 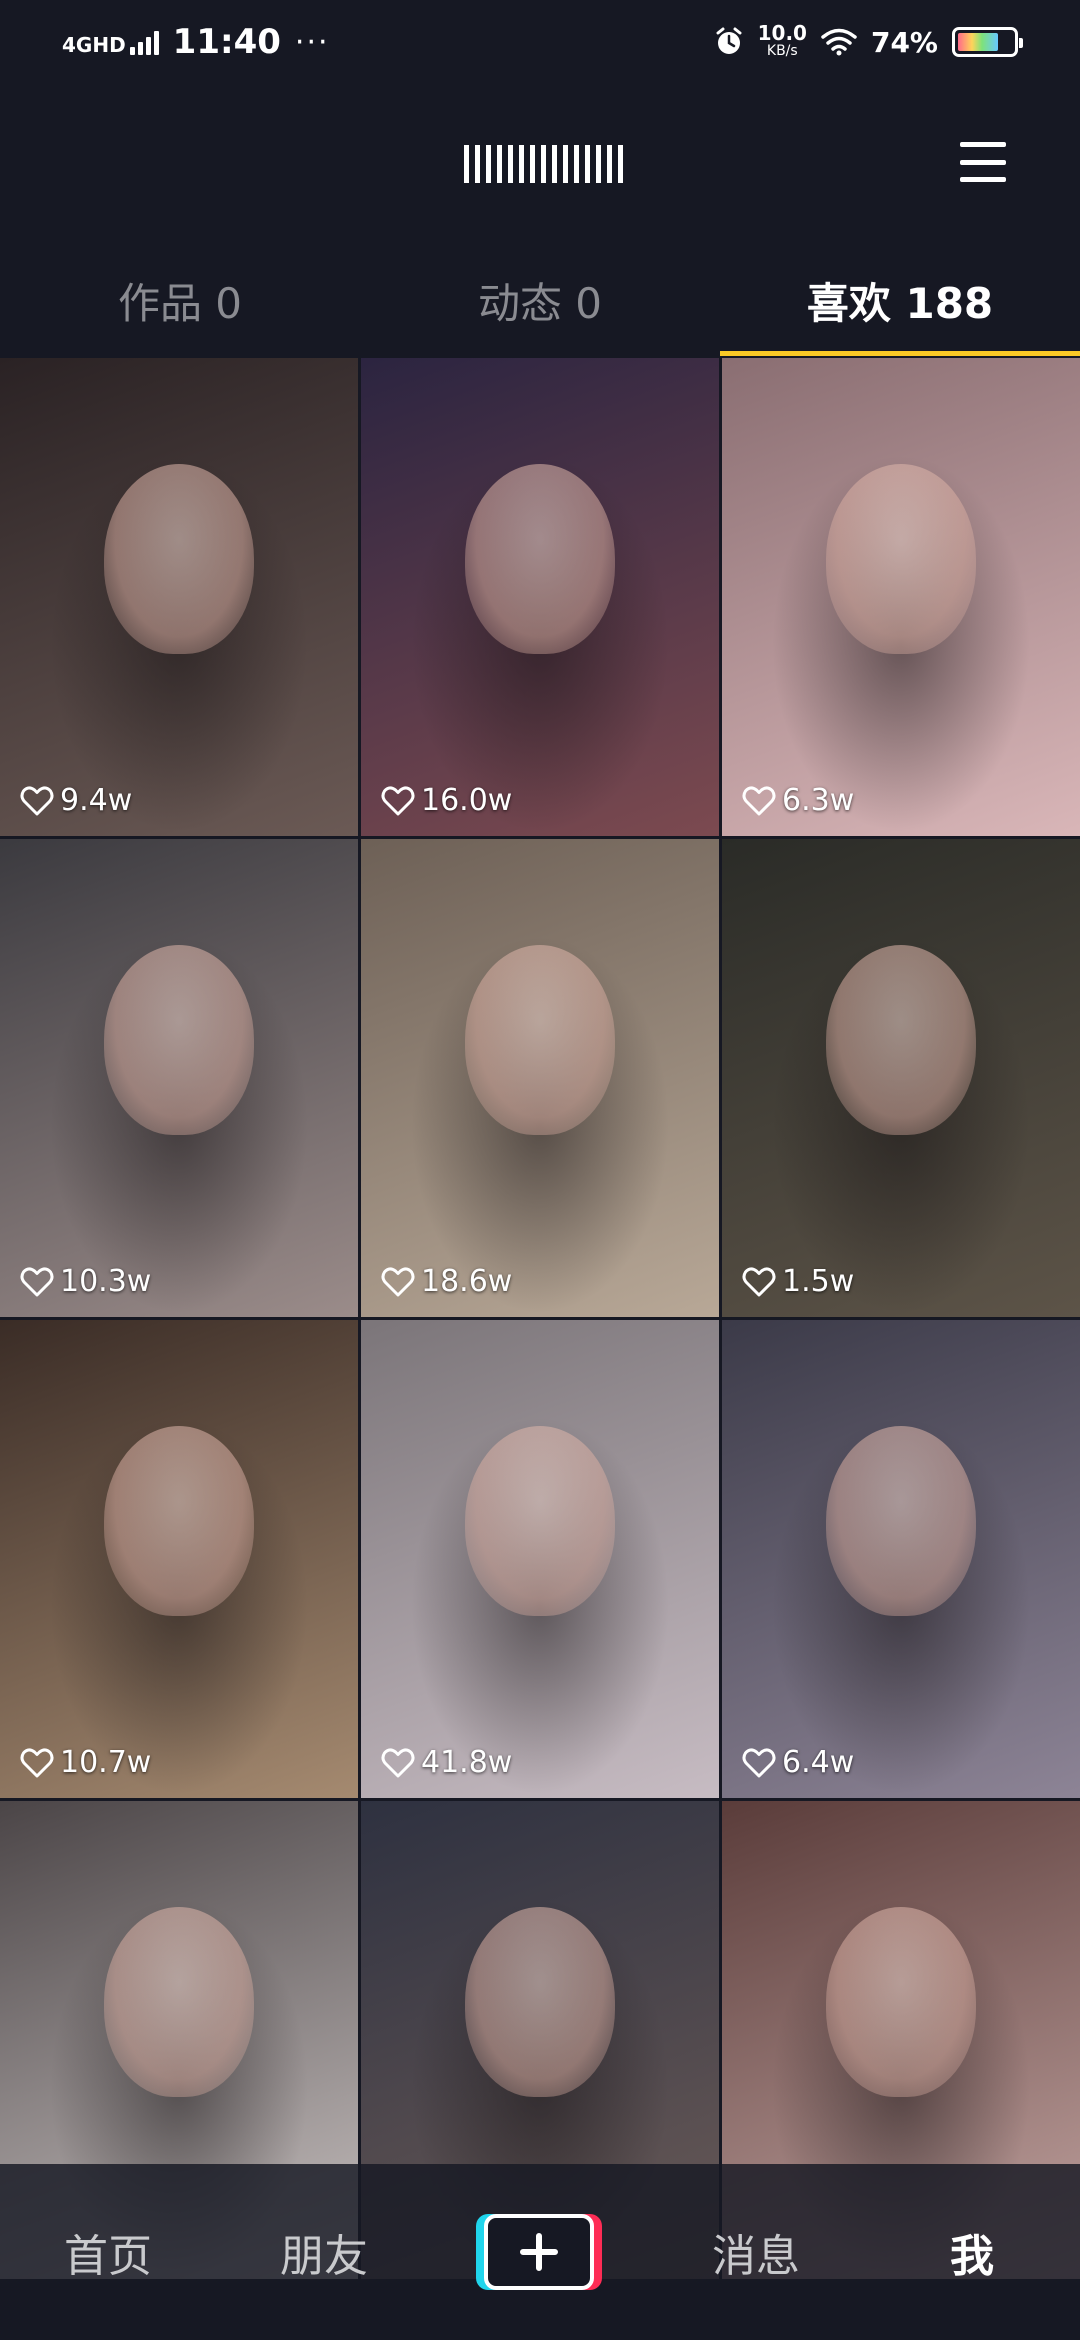 I want to click on video-thumbnail: 1.5w, so click(x=901, y=1078).